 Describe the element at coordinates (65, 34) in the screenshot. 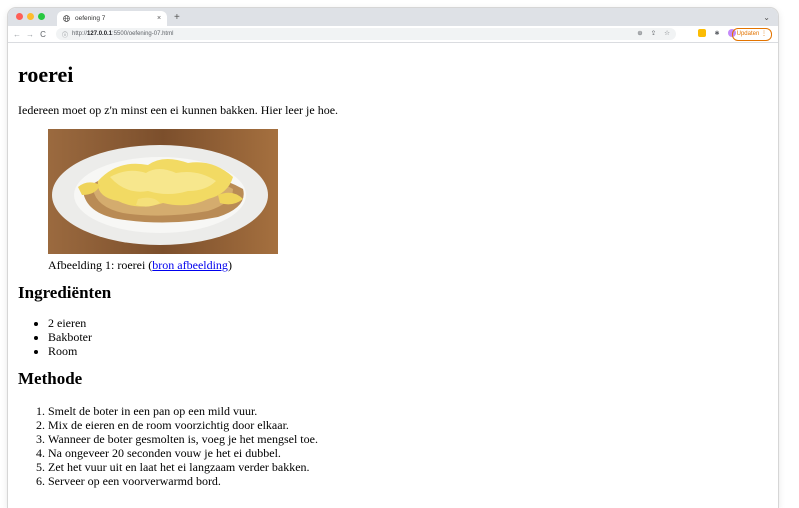

I see `site-info-icon: ⓘ` at that location.